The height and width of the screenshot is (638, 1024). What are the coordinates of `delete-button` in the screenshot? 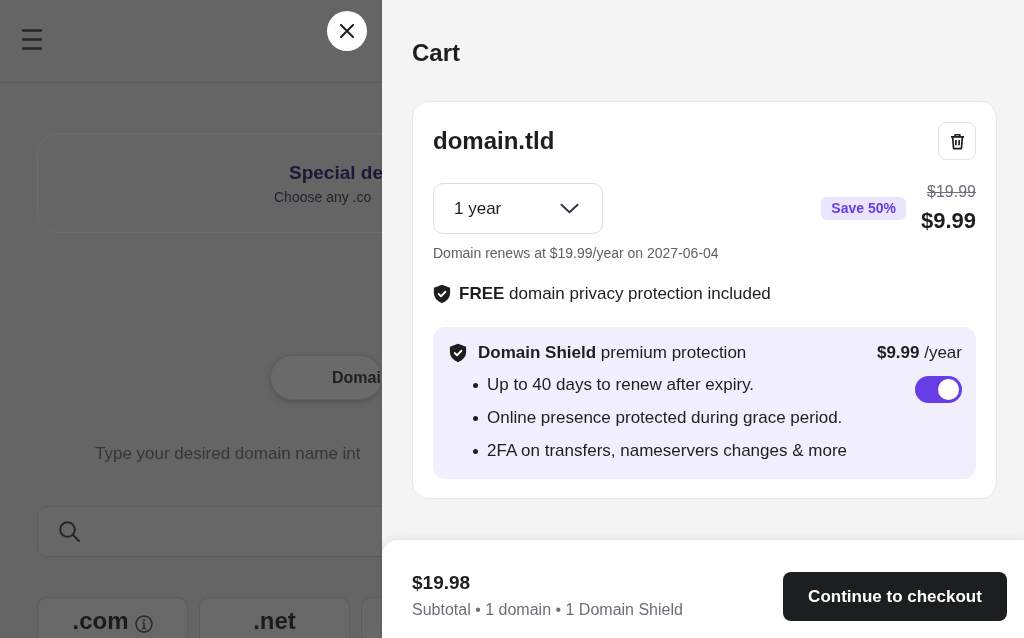 It's located at (957, 141).